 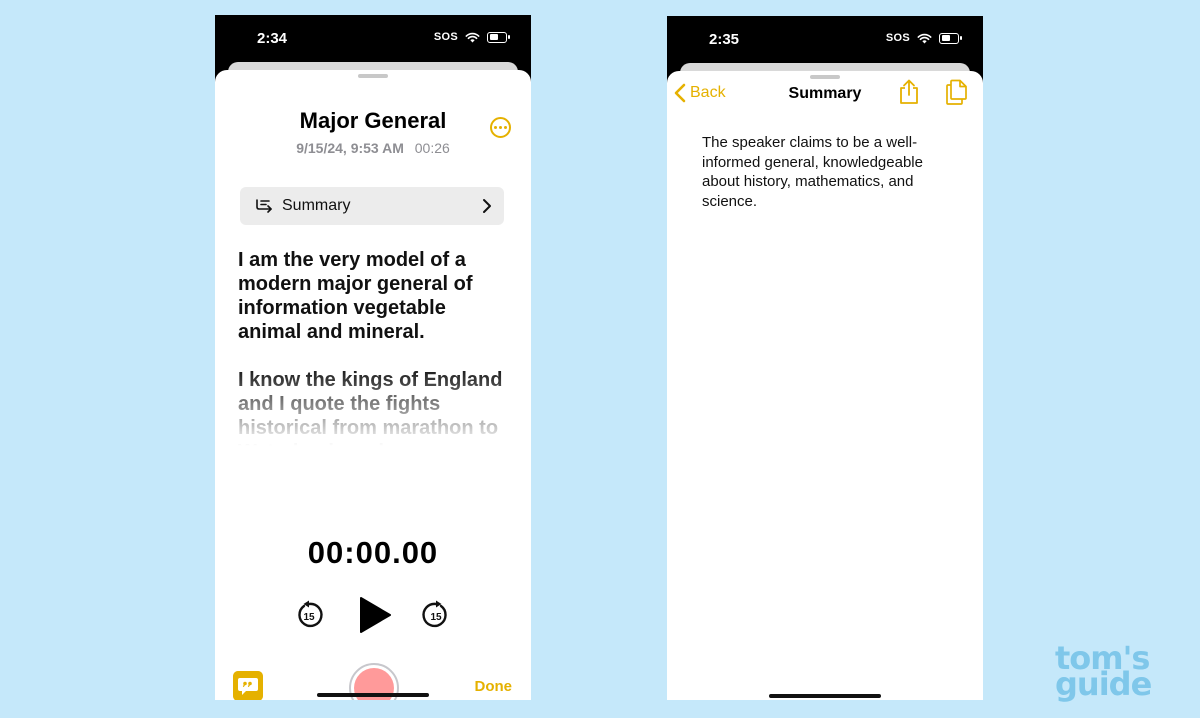 I want to click on back-button: Back, so click(x=700, y=93).